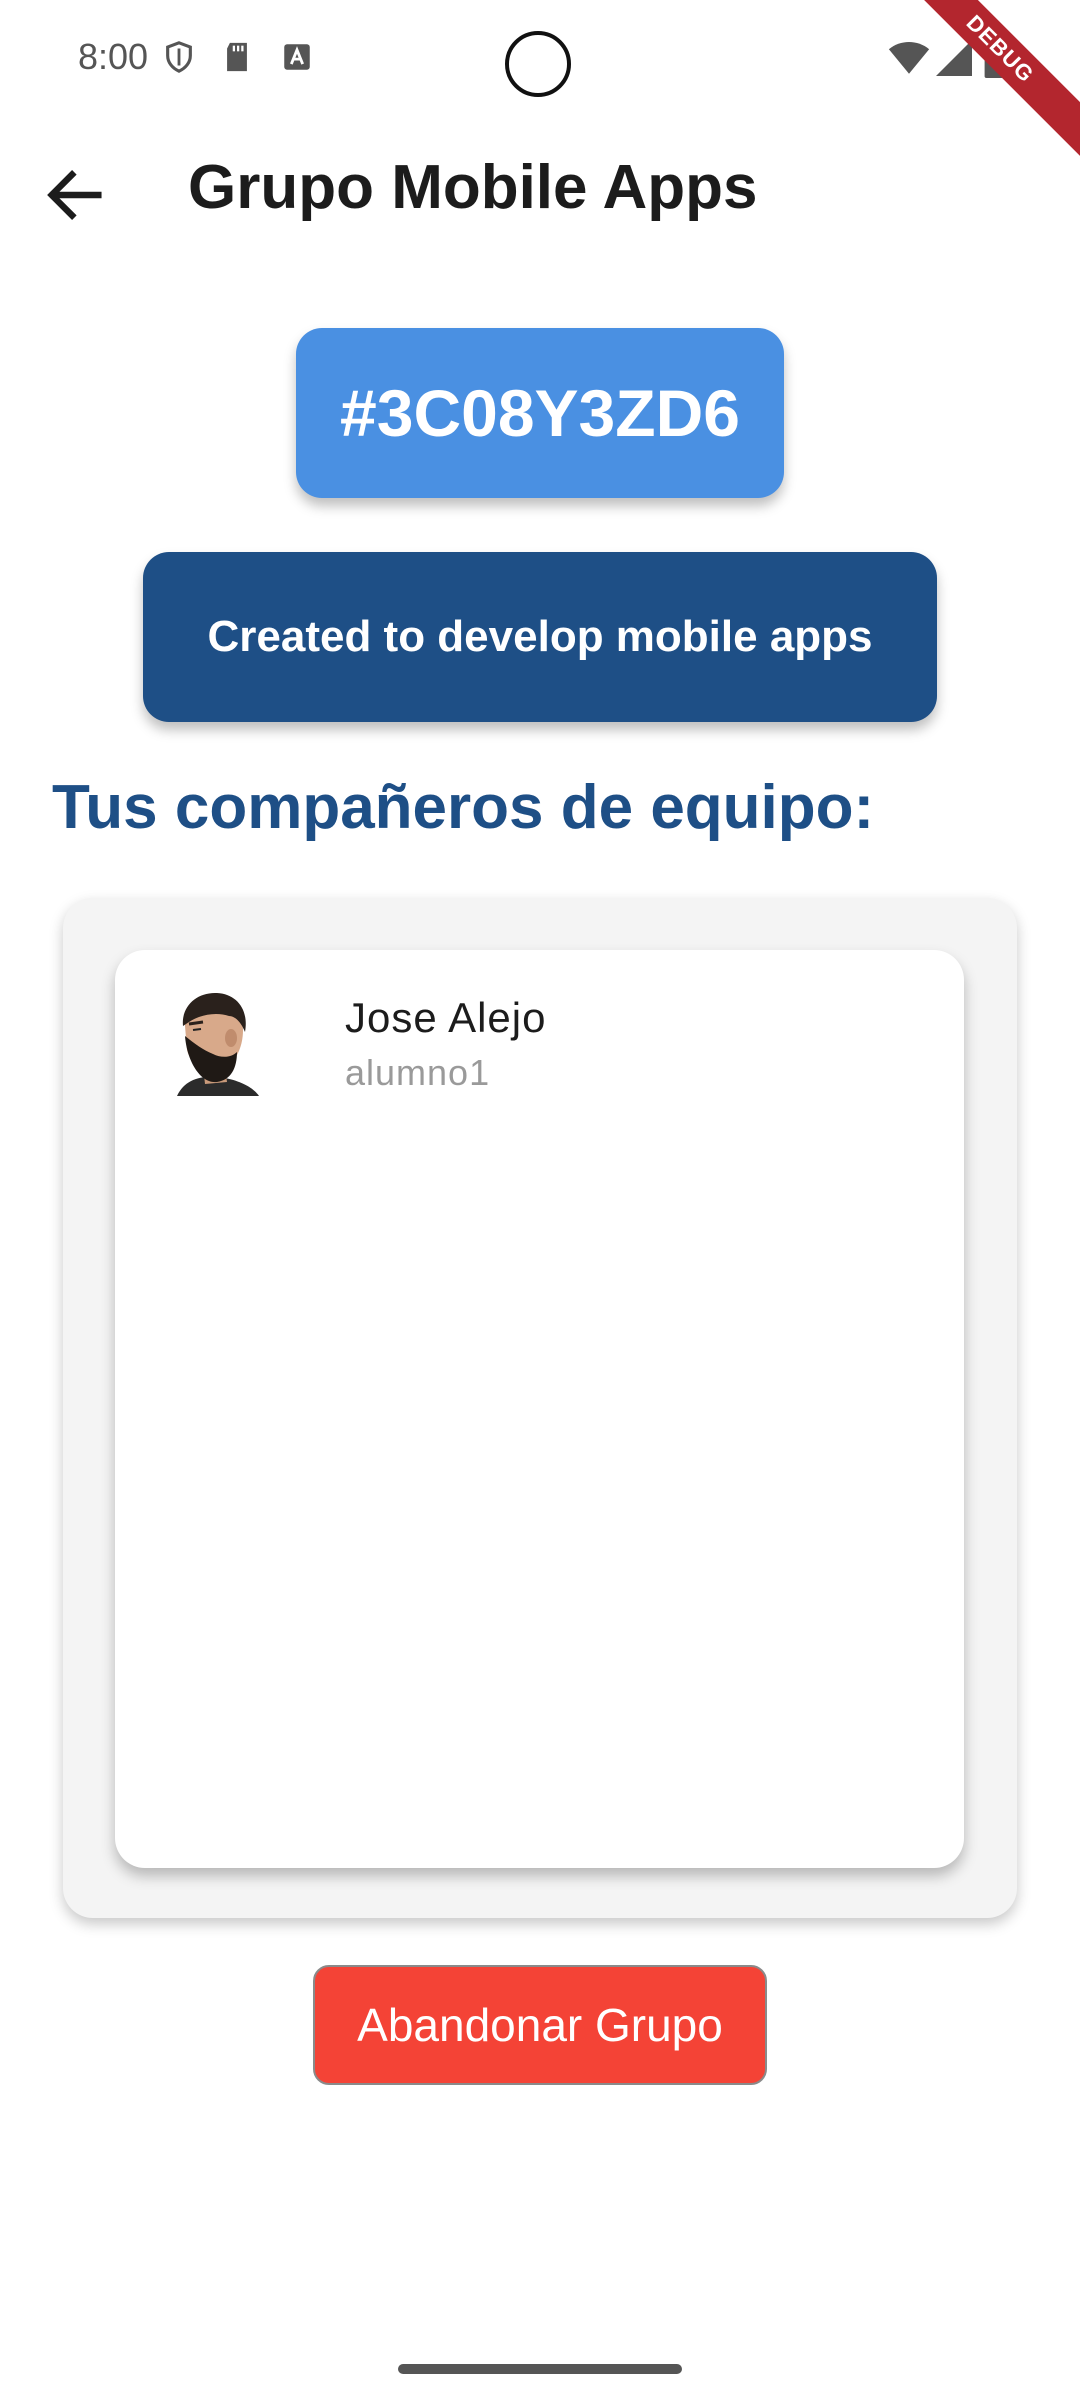 Image resolution: width=1080 pixels, height=2400 pixels. I want to click on arrow-left-icon, so click(75, 195).